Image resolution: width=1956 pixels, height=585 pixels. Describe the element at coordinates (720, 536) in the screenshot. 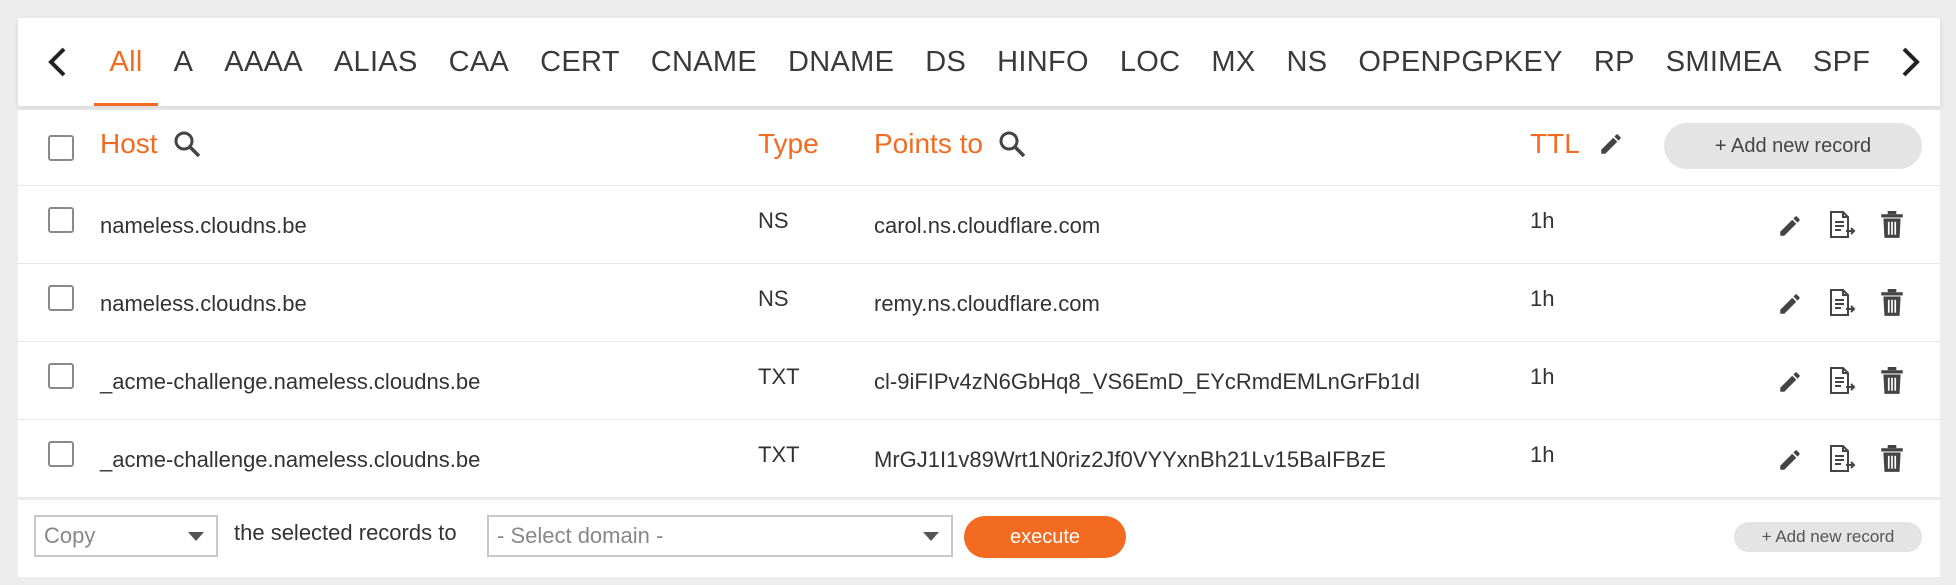

I see `domain-select: - Select domain -` at that location.